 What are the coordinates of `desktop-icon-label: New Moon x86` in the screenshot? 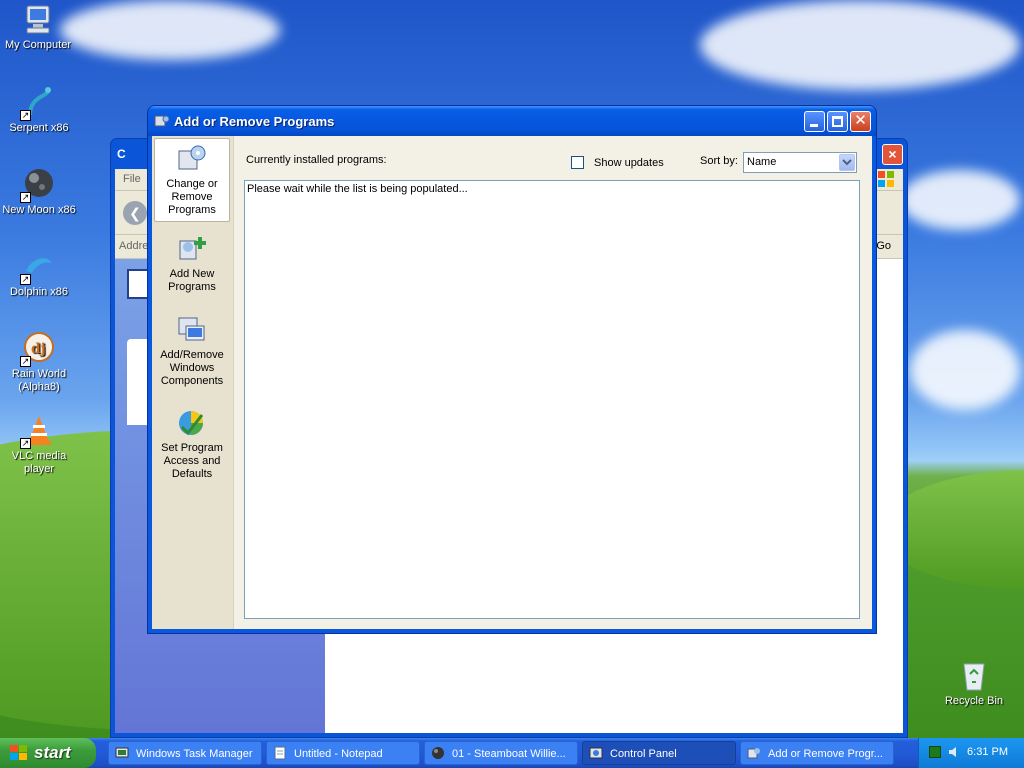 It's located at (39, 210).